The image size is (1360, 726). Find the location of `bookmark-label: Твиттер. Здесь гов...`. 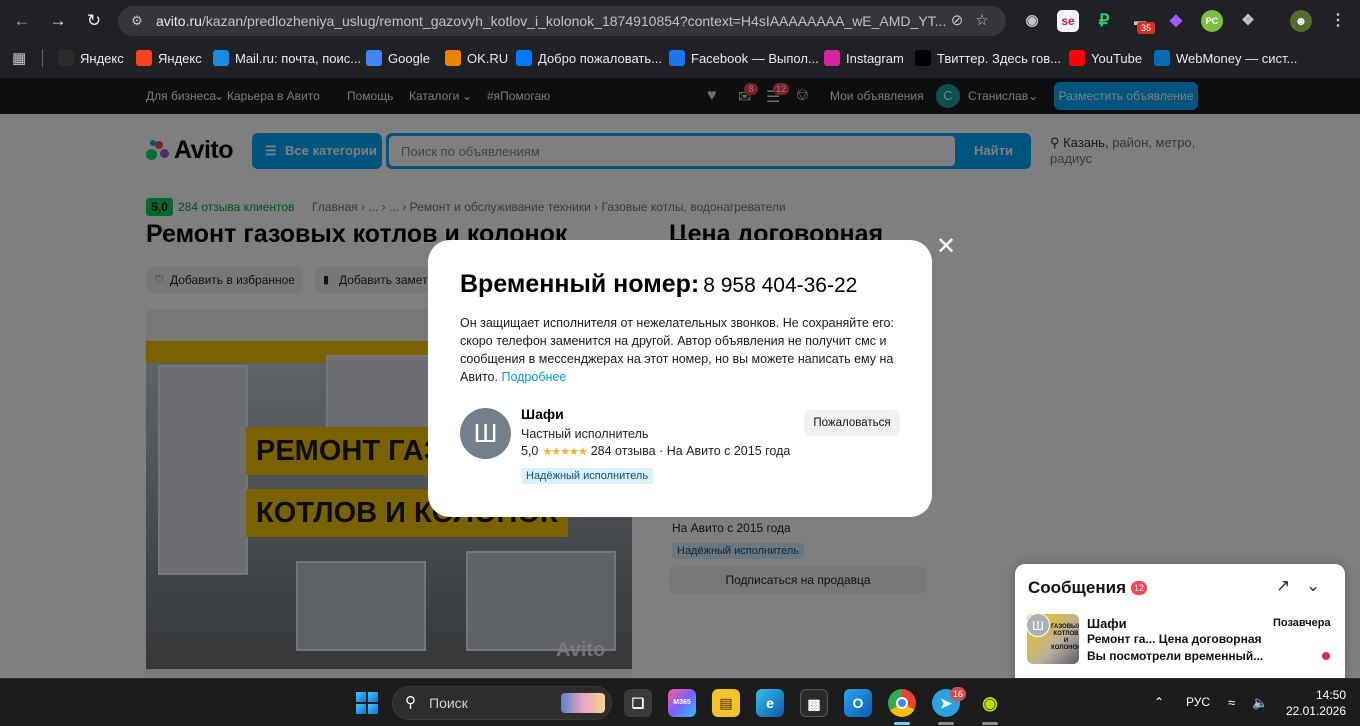

bookmark-label: Твиттер. Здесь гов... is located at coordinates (999, 58).